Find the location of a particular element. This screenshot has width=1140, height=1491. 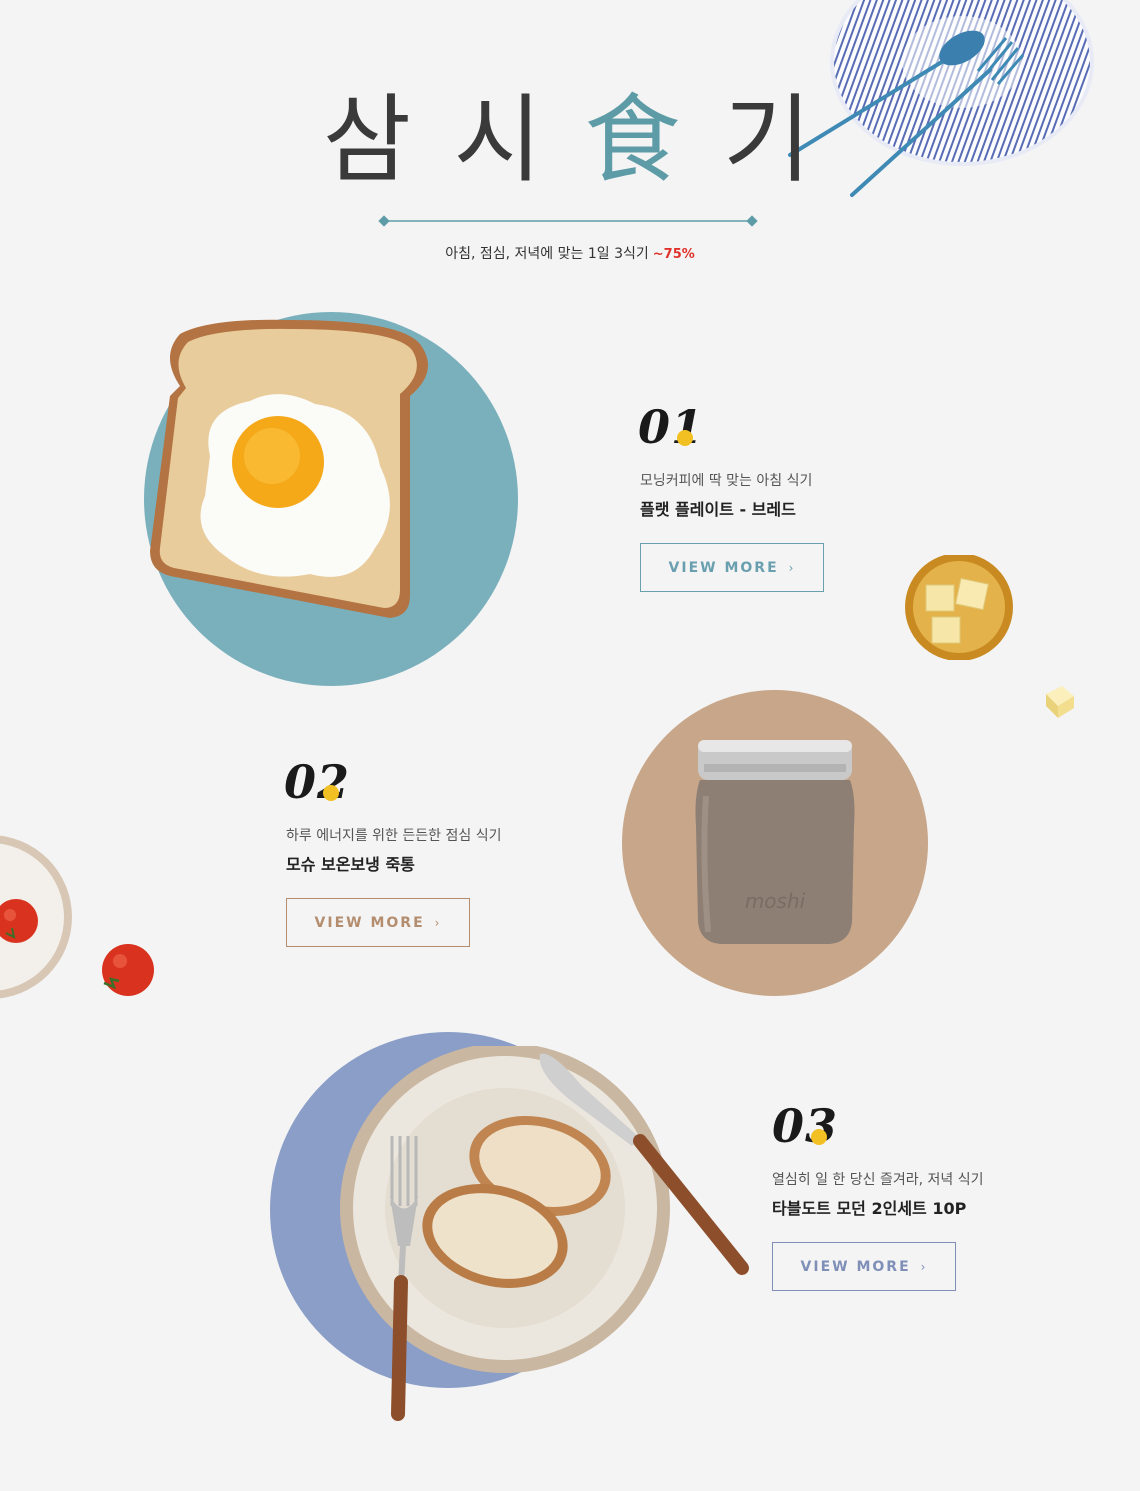

product-2-number-text: 02 is located at coordinates (317, 782).